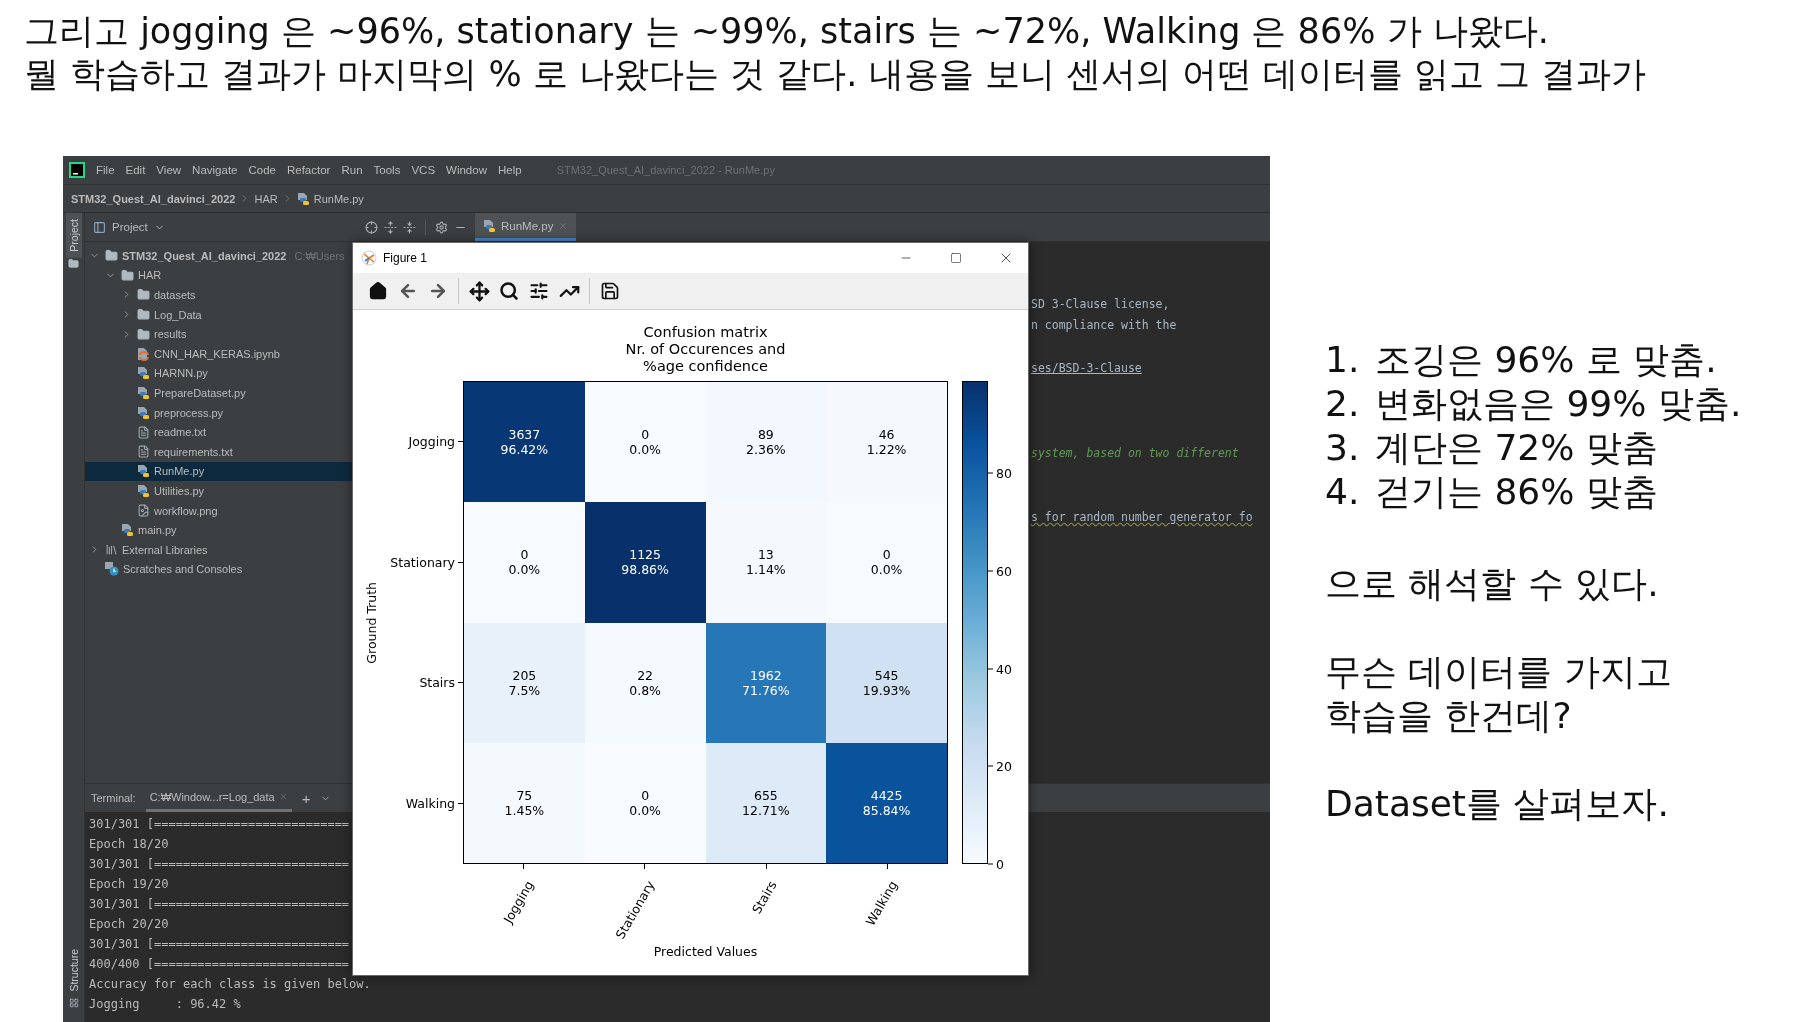 The image size is (1808, 1022). Describe the element at coordinates (371, 227) in the screenshot. I see `locate-icon` at that location.